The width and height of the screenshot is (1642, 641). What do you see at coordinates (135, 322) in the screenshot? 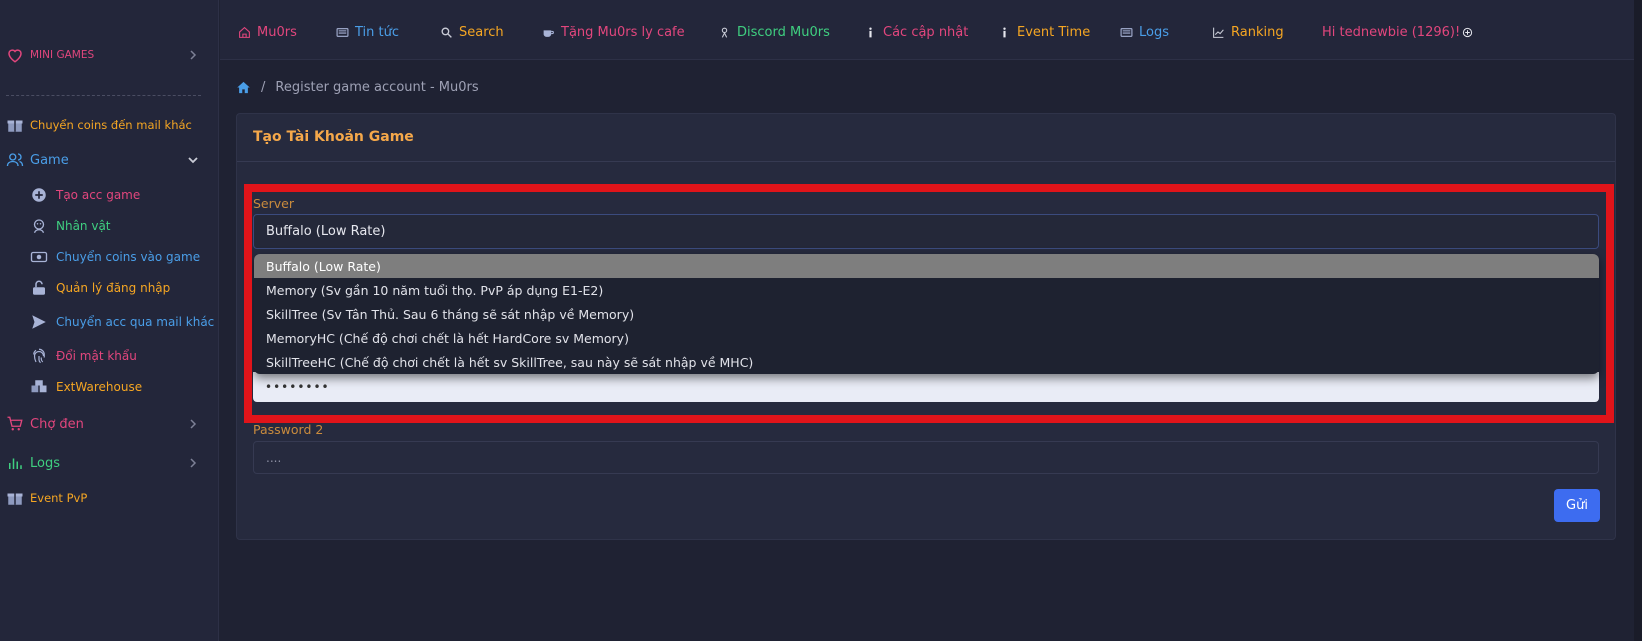
I see `sidebar-label-transfer-acc: Chuyển acc qua mail khác` at bounding box center [135, 322].